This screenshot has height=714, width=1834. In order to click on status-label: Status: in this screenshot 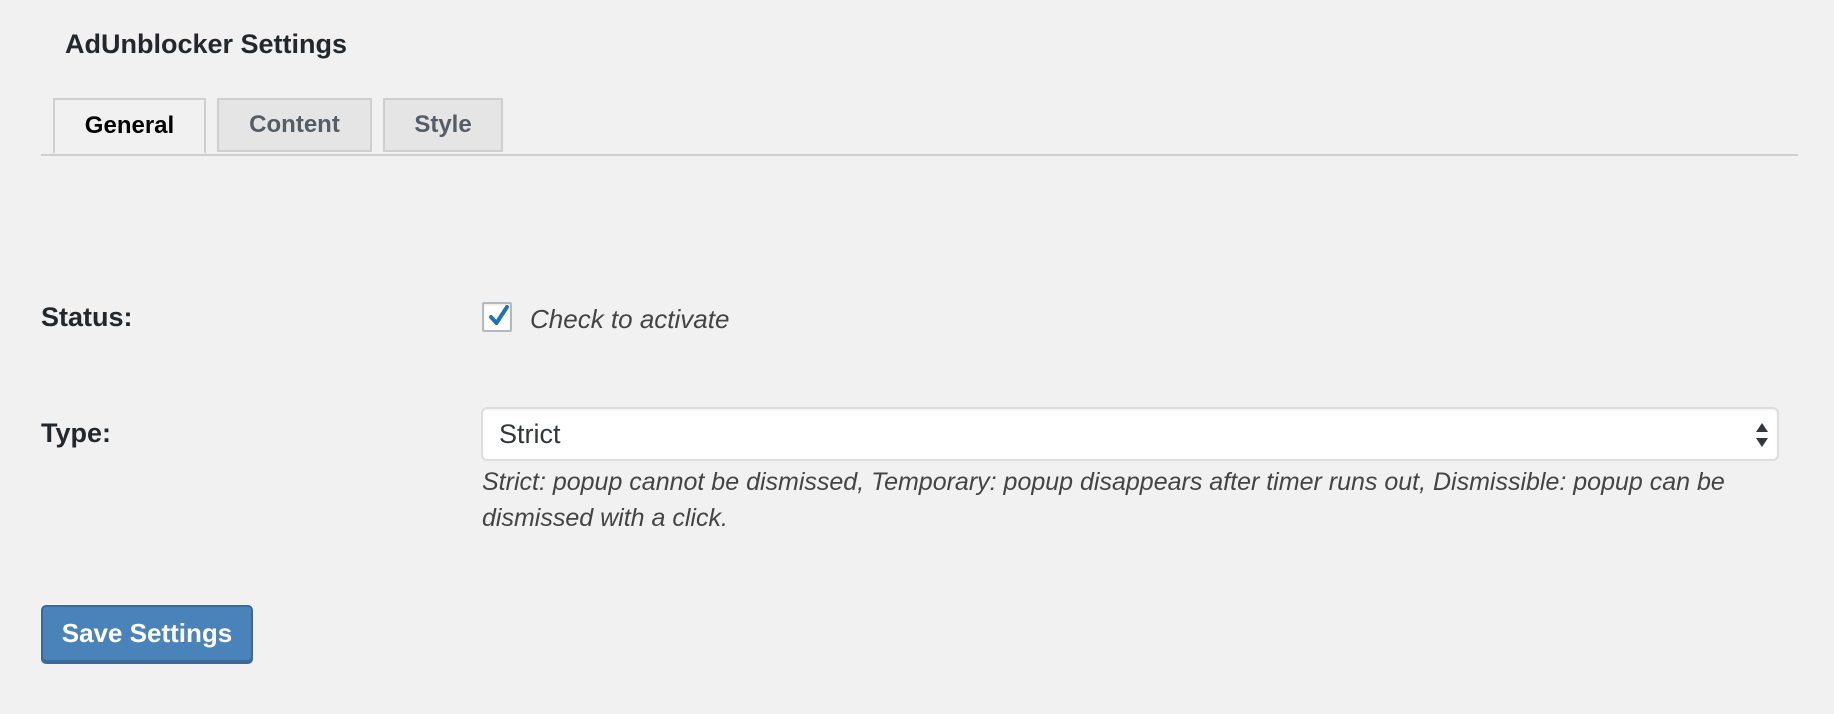, I will do `click(87, 317)`.